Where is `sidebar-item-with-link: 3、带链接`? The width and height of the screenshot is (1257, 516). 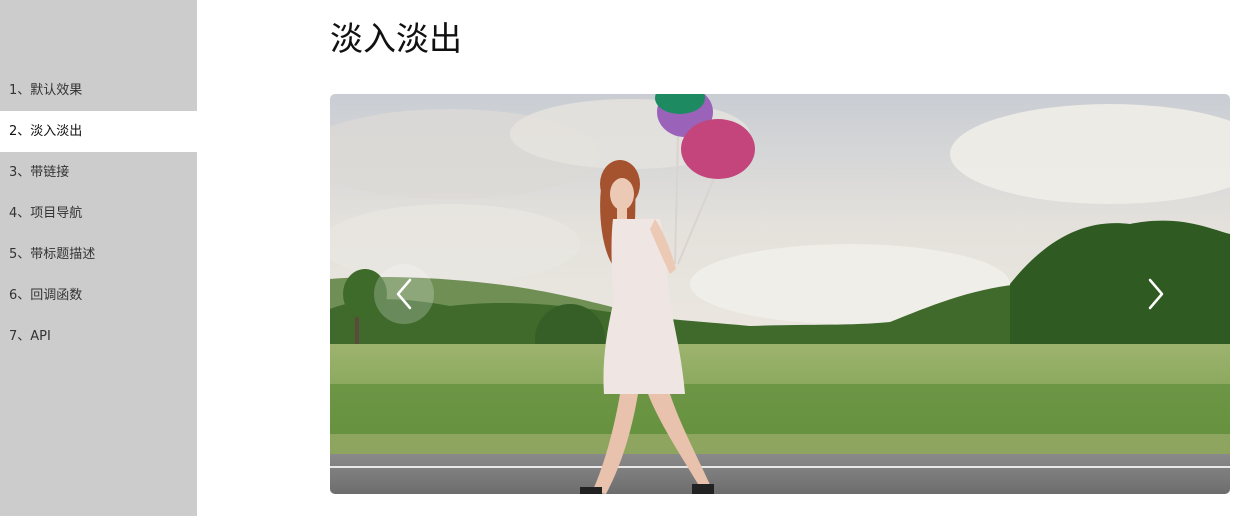 sidebar-item-with-link: 3、带链接 is located at coordinates (98, 172).